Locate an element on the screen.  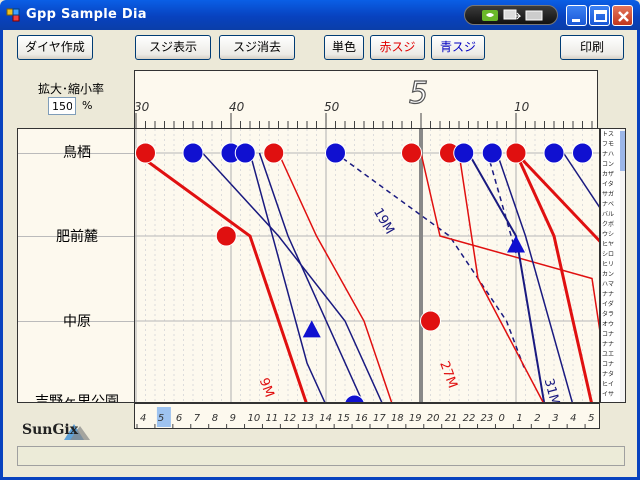
station-code-item: ナタ is located at coordinates (611, 375).